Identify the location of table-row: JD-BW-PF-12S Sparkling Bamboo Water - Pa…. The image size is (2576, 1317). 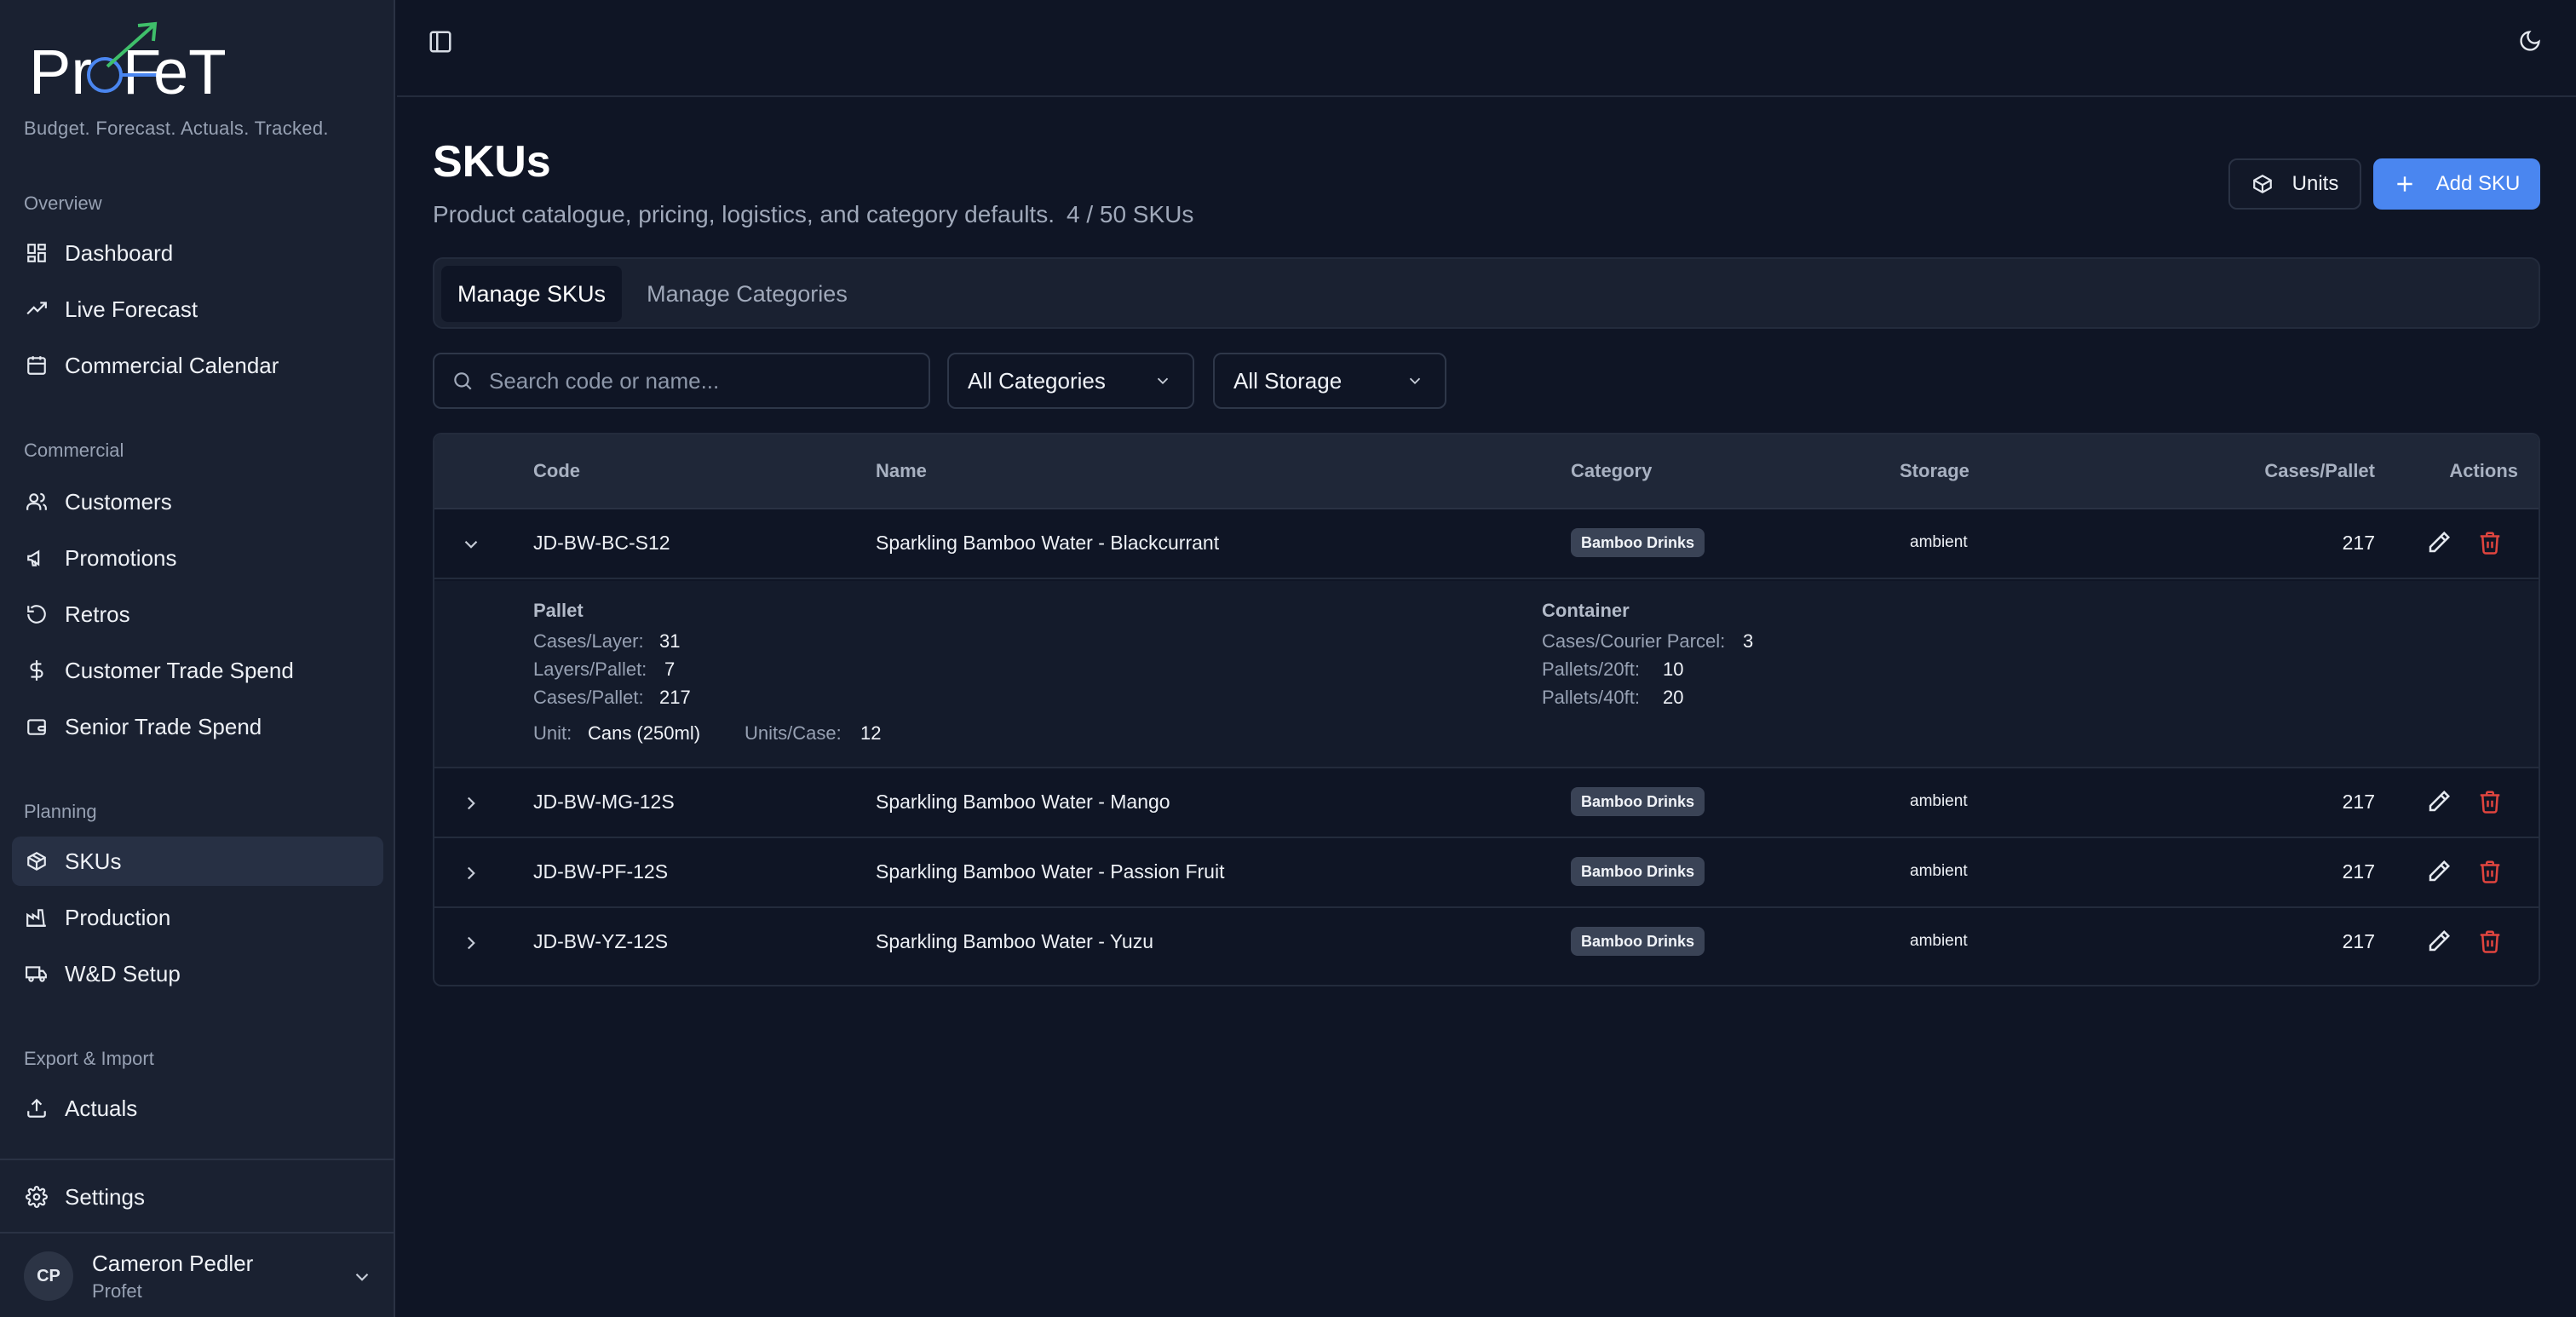
(1487, 873).